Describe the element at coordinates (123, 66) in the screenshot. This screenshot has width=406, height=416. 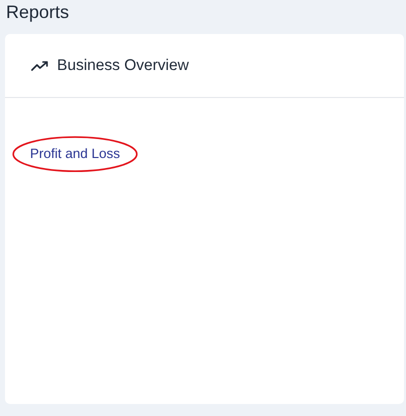
I see `card-title: Business Overview` at that location.